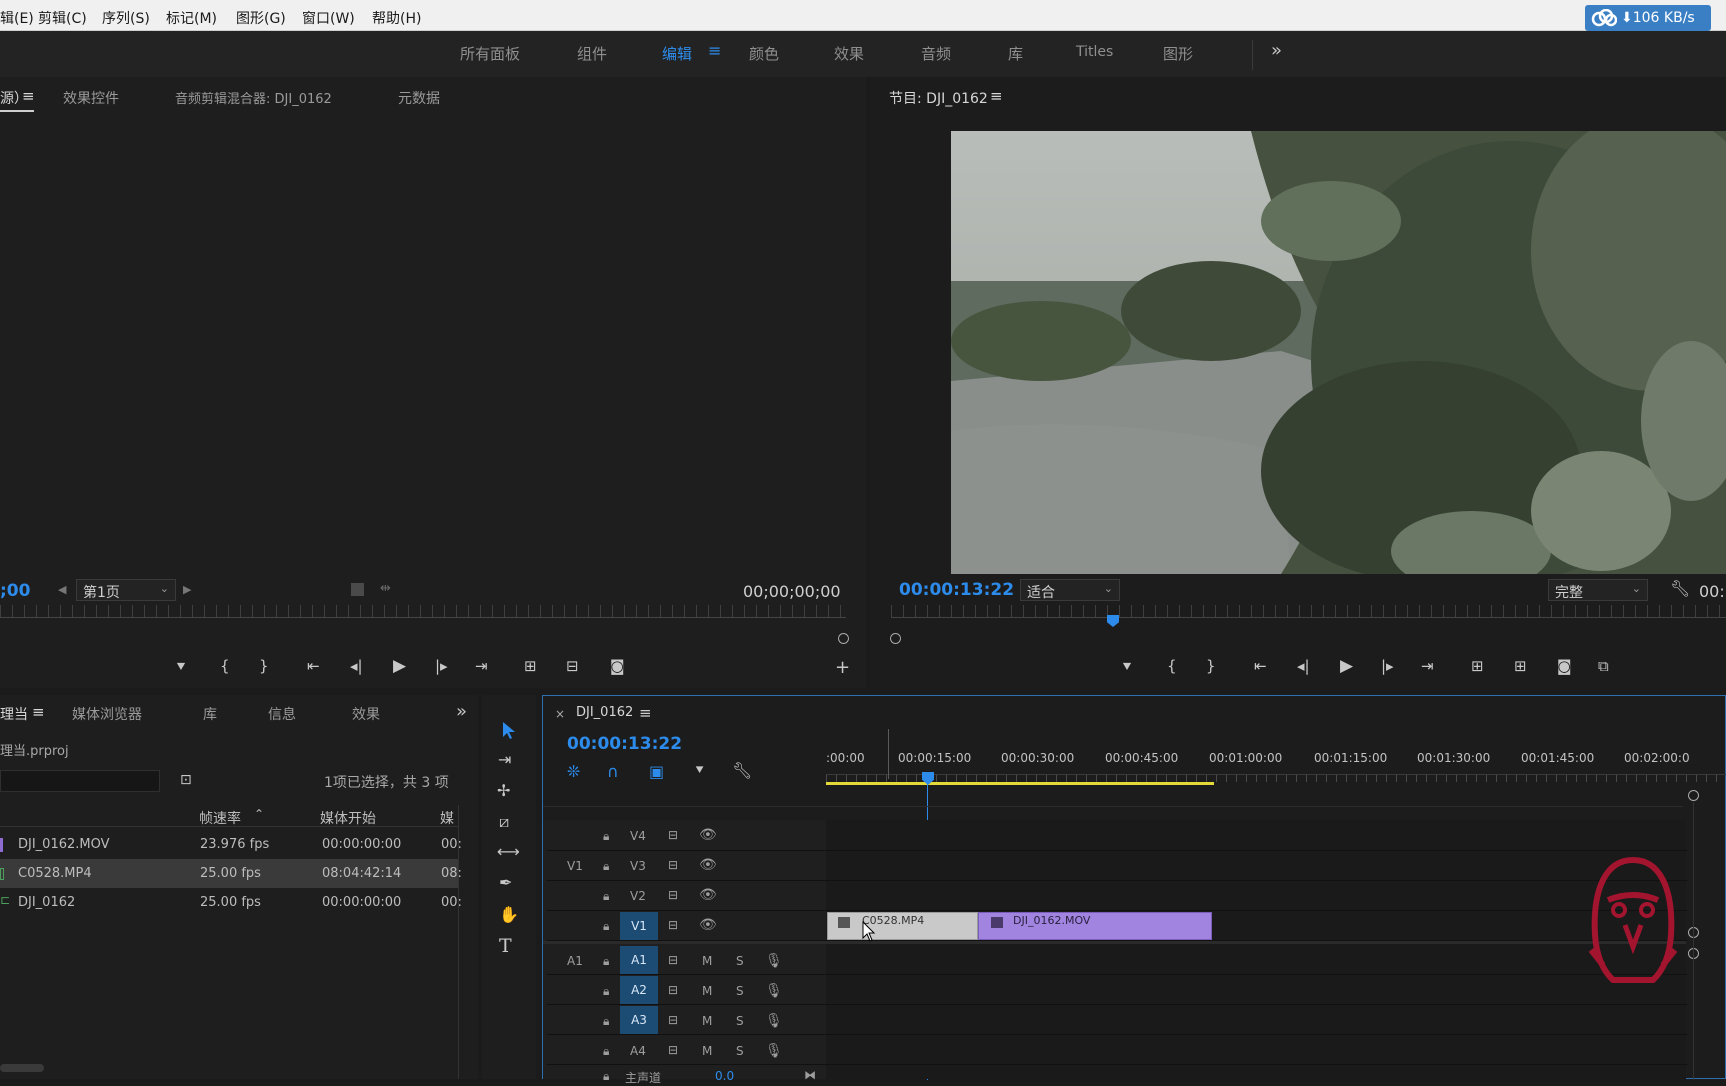  I want to click on workspace-menu-icon: ≡, so click(714, 50).